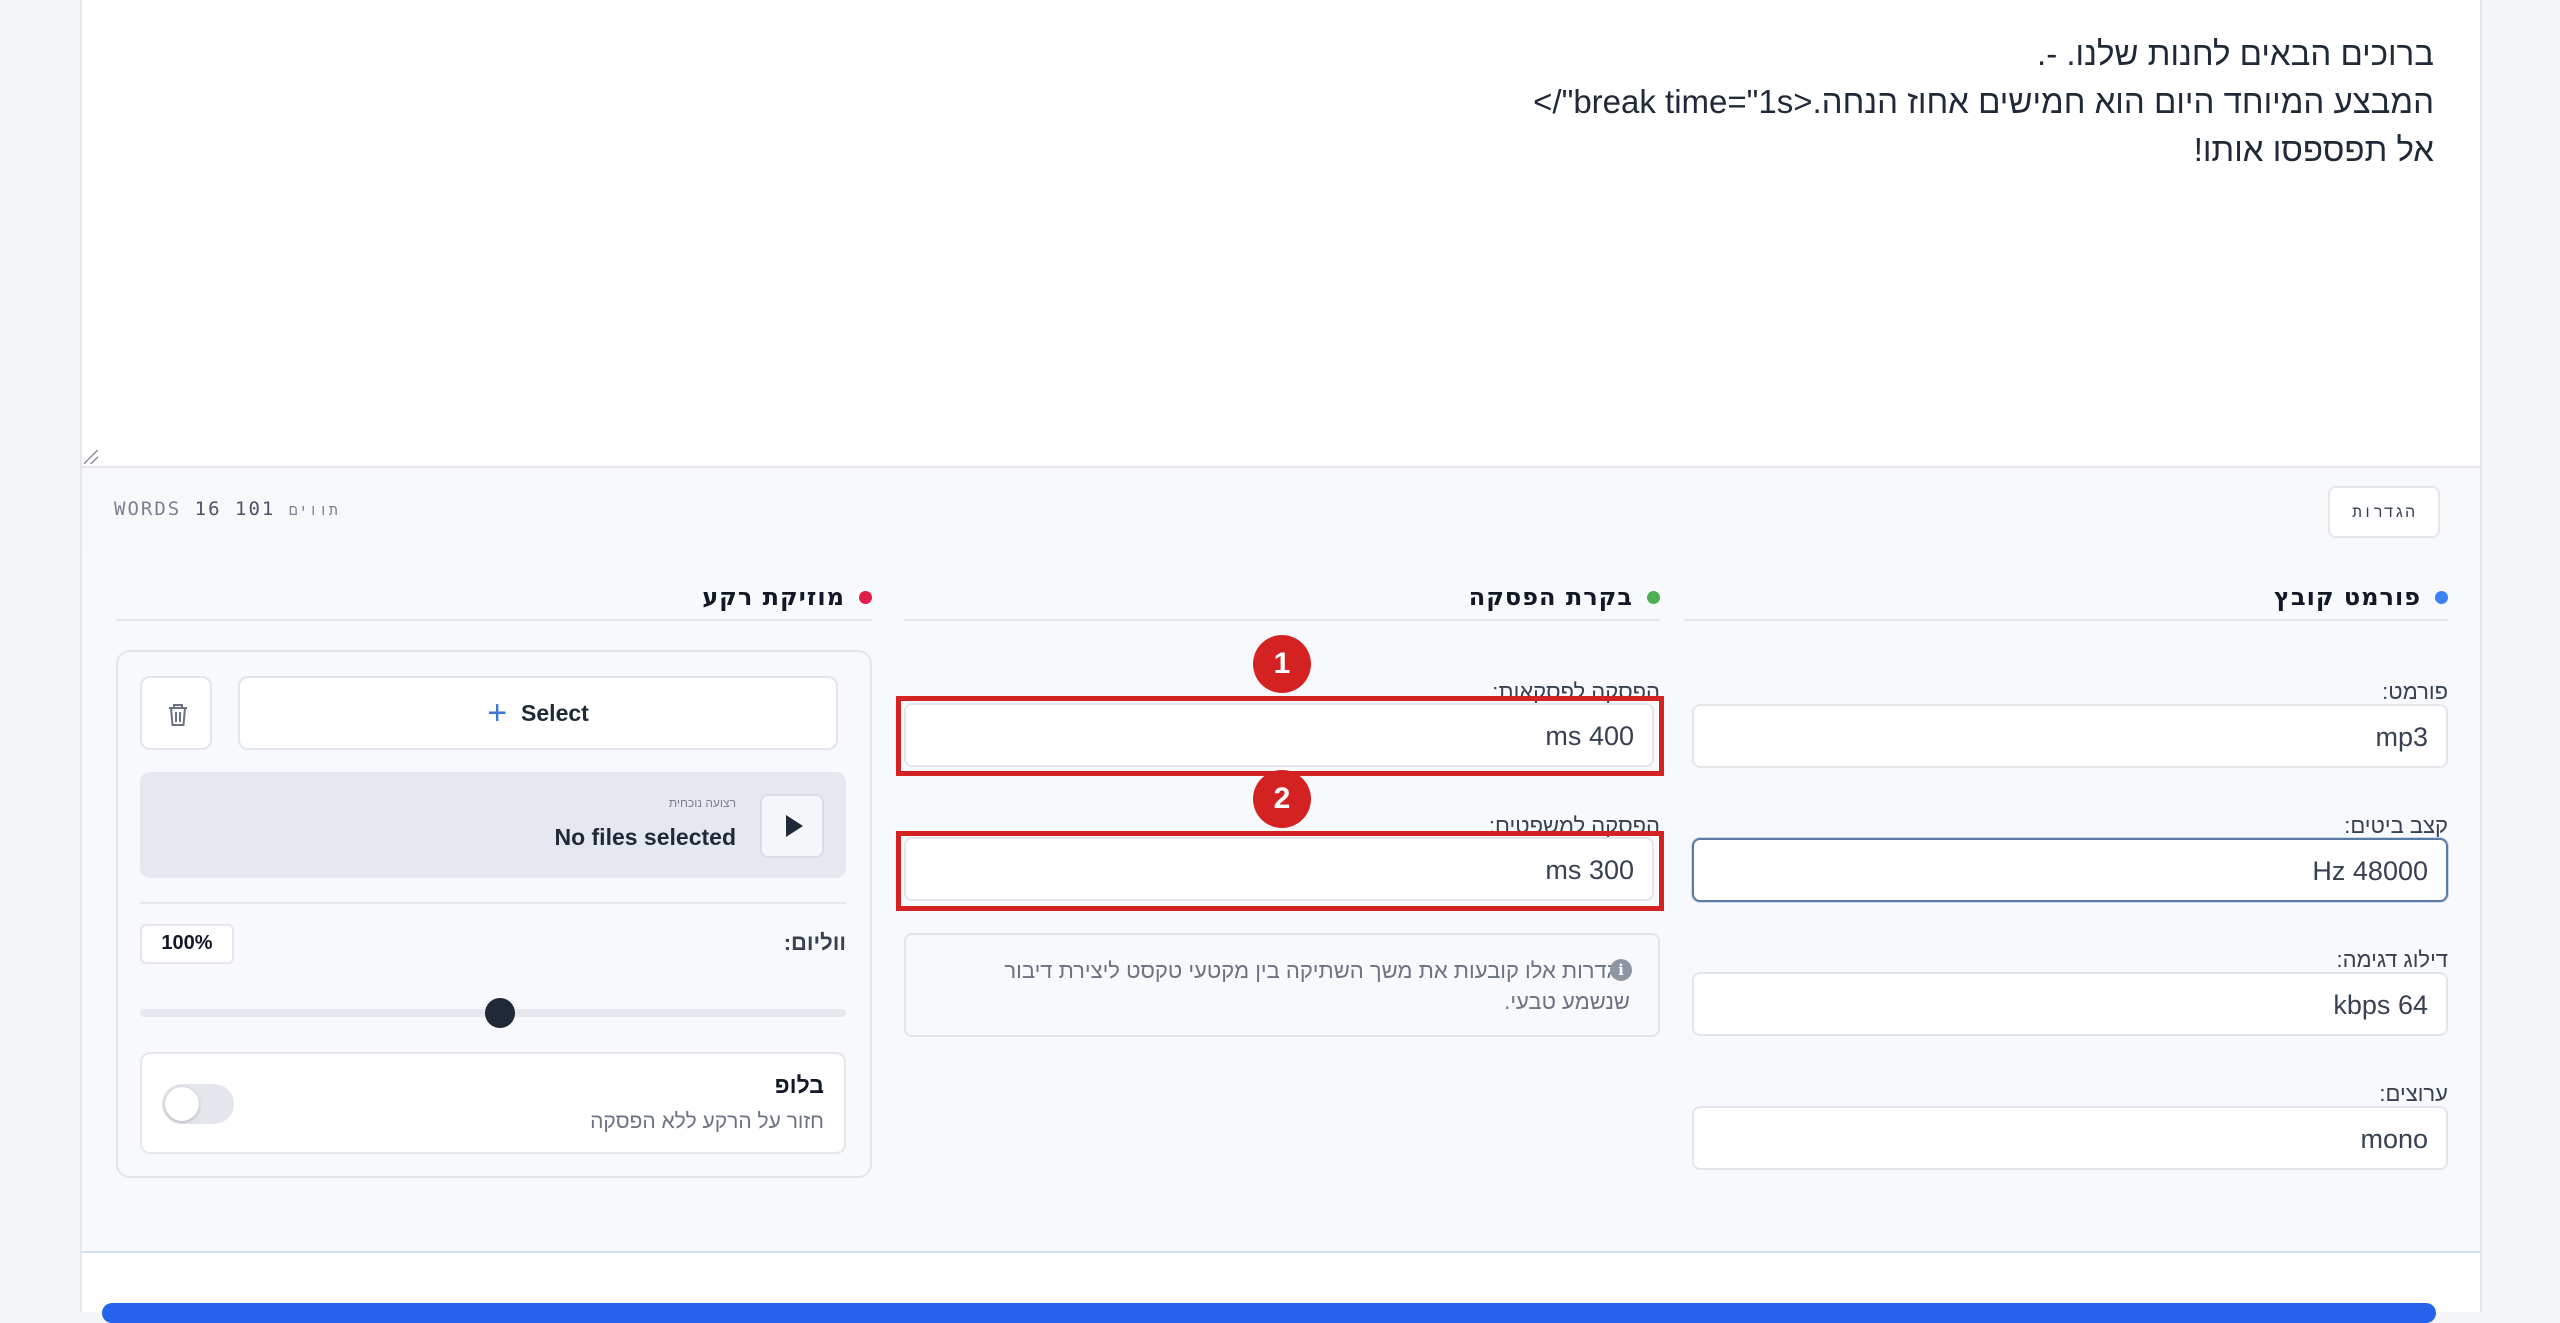  I want to click on divider, so click(493, 903).